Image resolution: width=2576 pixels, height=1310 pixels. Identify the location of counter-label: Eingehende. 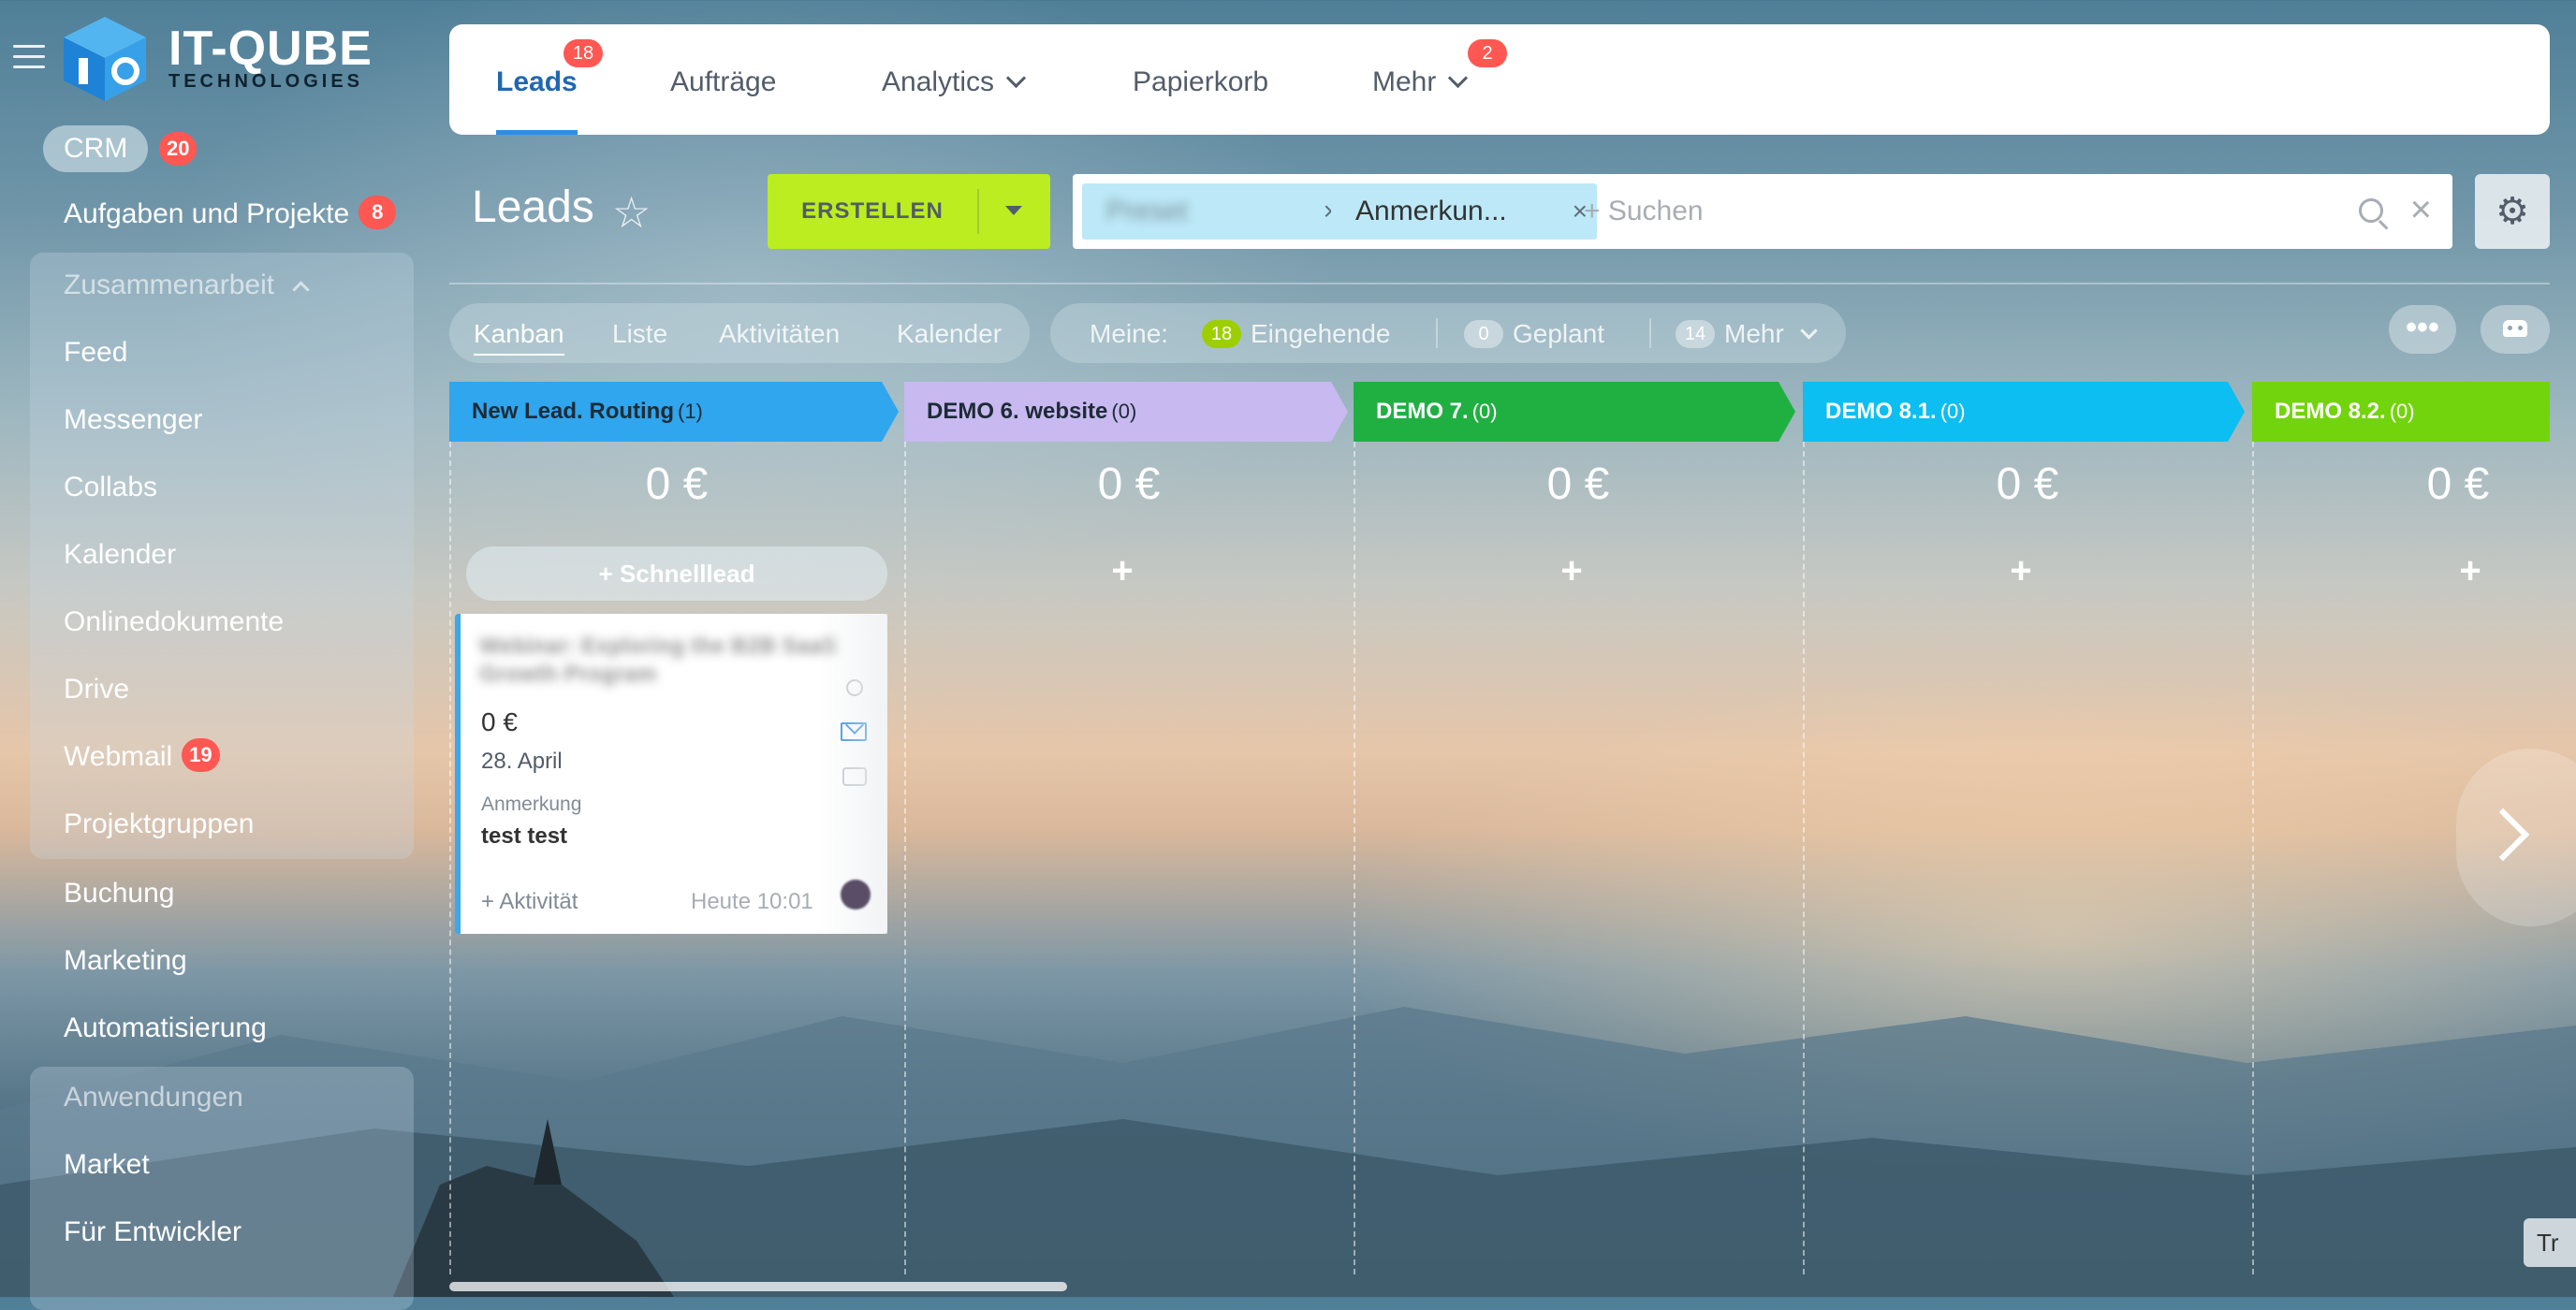
(1321, 333).